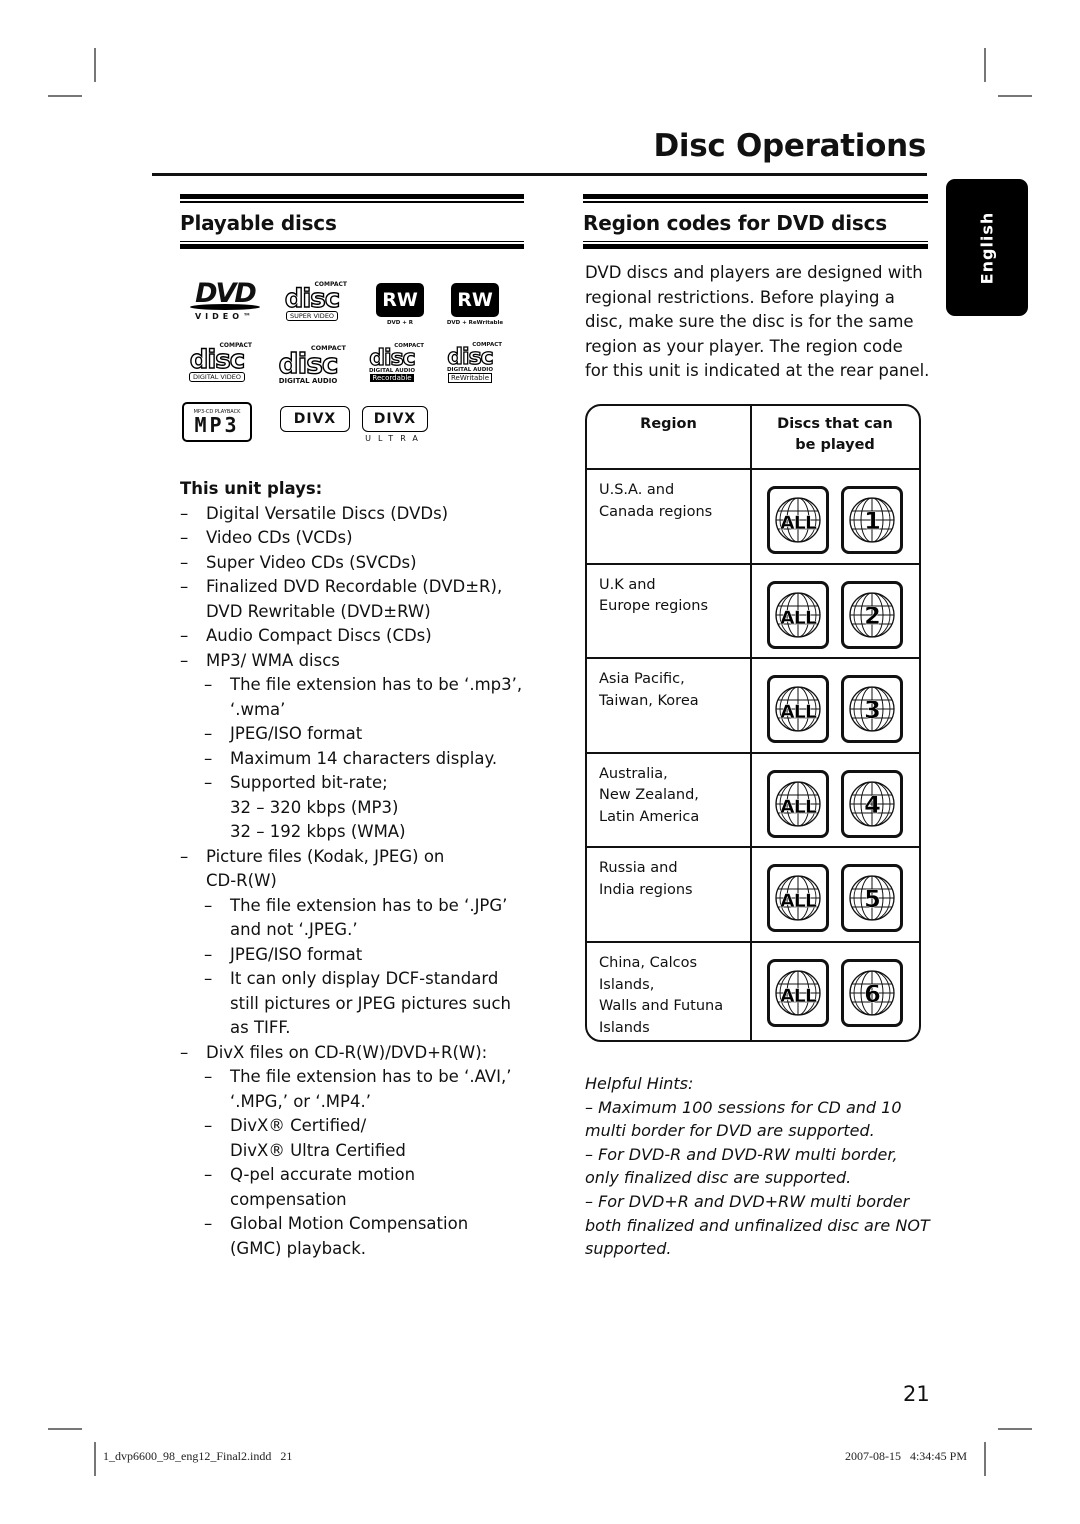 The image size is (1080, 1524). Describe the element at coordinates (360, 1126) in the screenshot. I see `list-item: – DivX® Certified/` at that location.